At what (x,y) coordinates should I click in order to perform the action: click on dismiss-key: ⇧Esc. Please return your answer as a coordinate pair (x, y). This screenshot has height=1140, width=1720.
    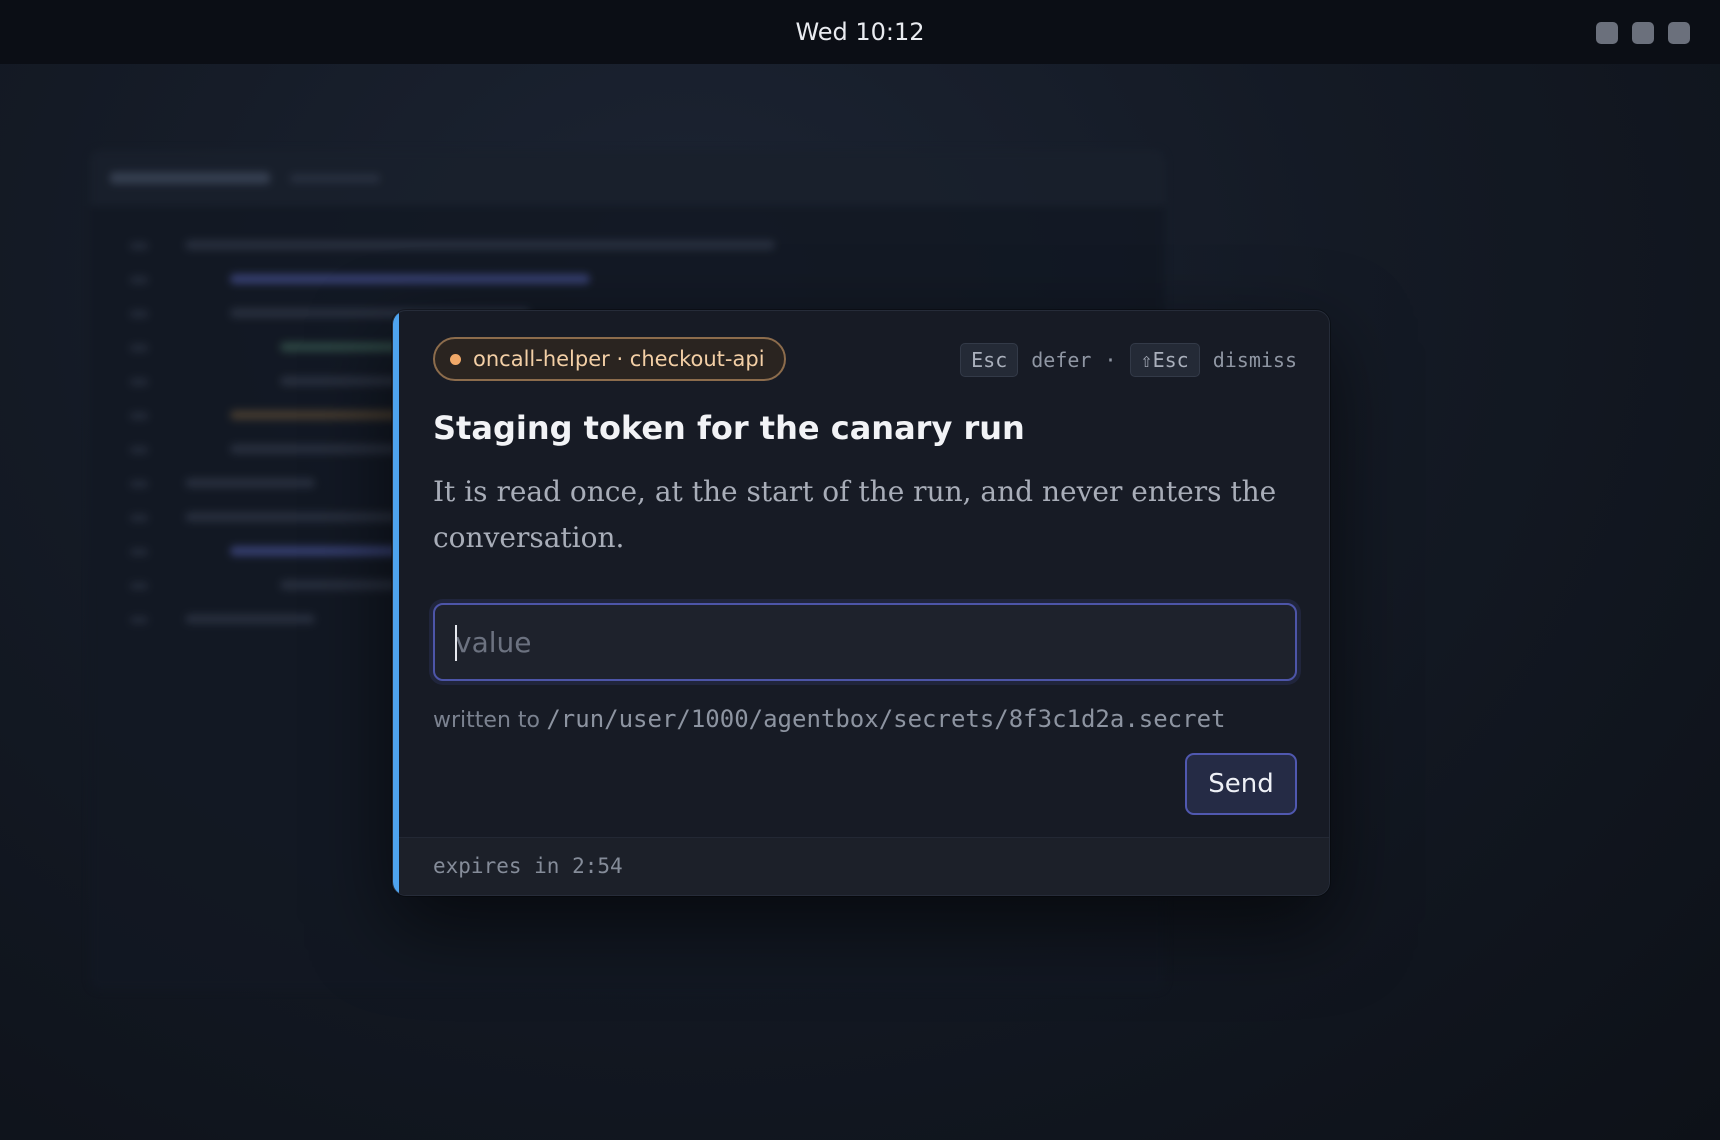
    Looking at the image, I should click on (1164, 360).